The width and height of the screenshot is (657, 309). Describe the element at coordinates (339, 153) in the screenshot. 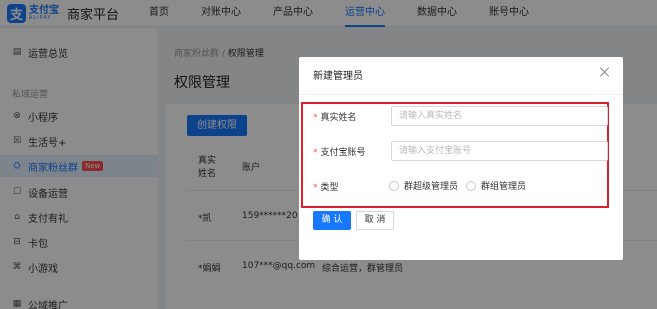

I see `alipay-account-label: * 支付宝账号` at that location.